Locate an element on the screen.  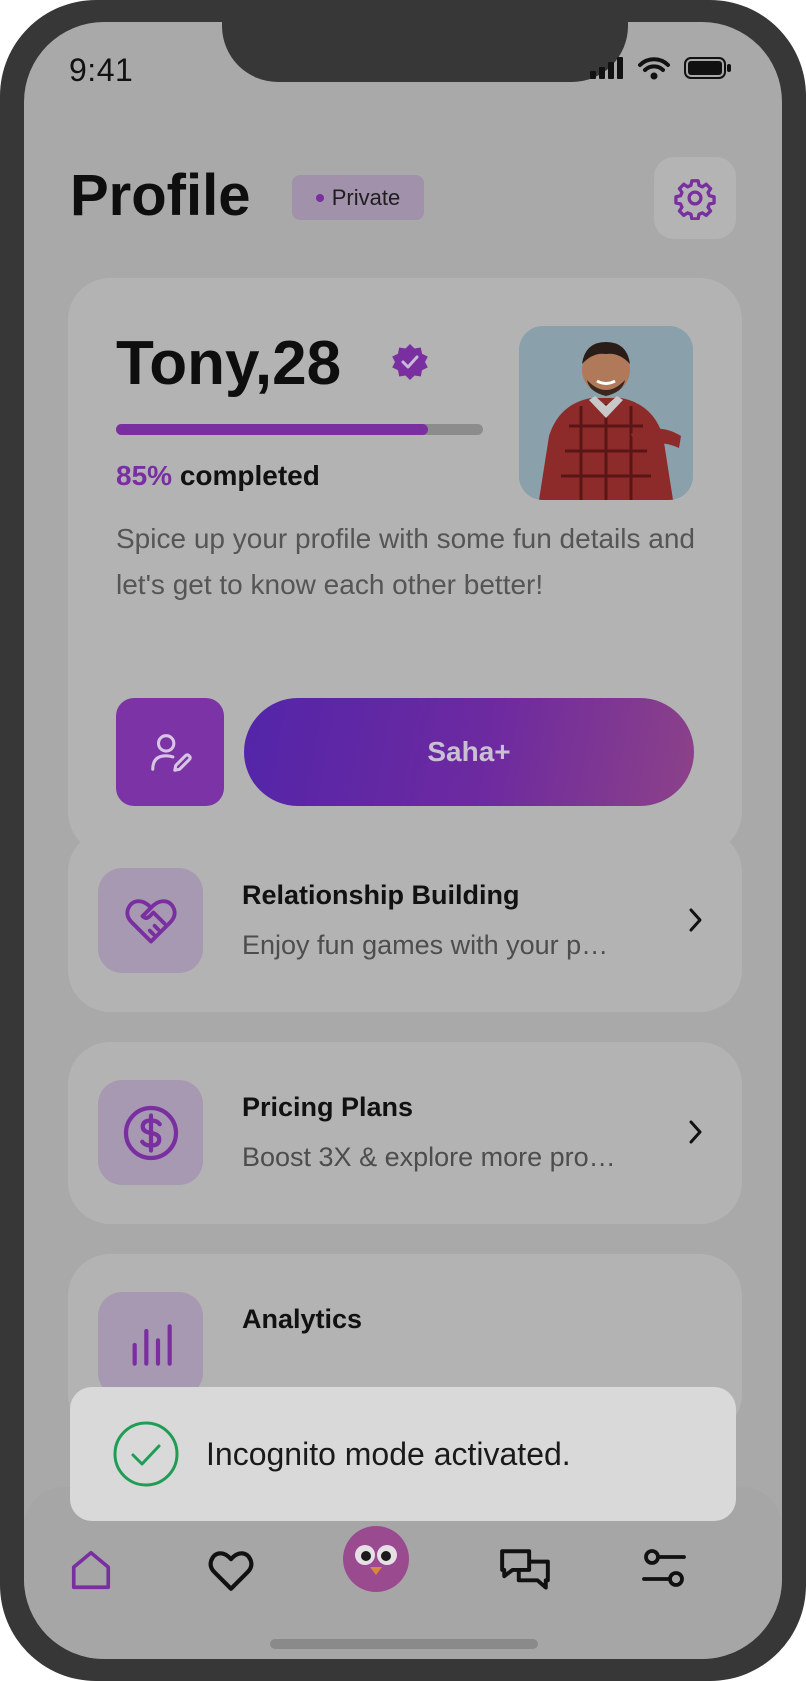
heart-icon is located at coordinates (231, 1571).